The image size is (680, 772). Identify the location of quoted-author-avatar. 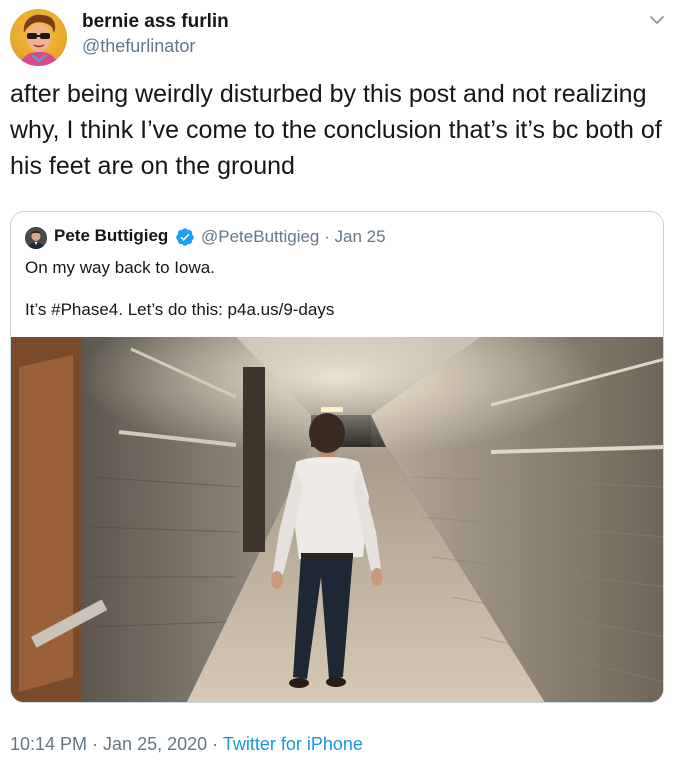
(36, 238).